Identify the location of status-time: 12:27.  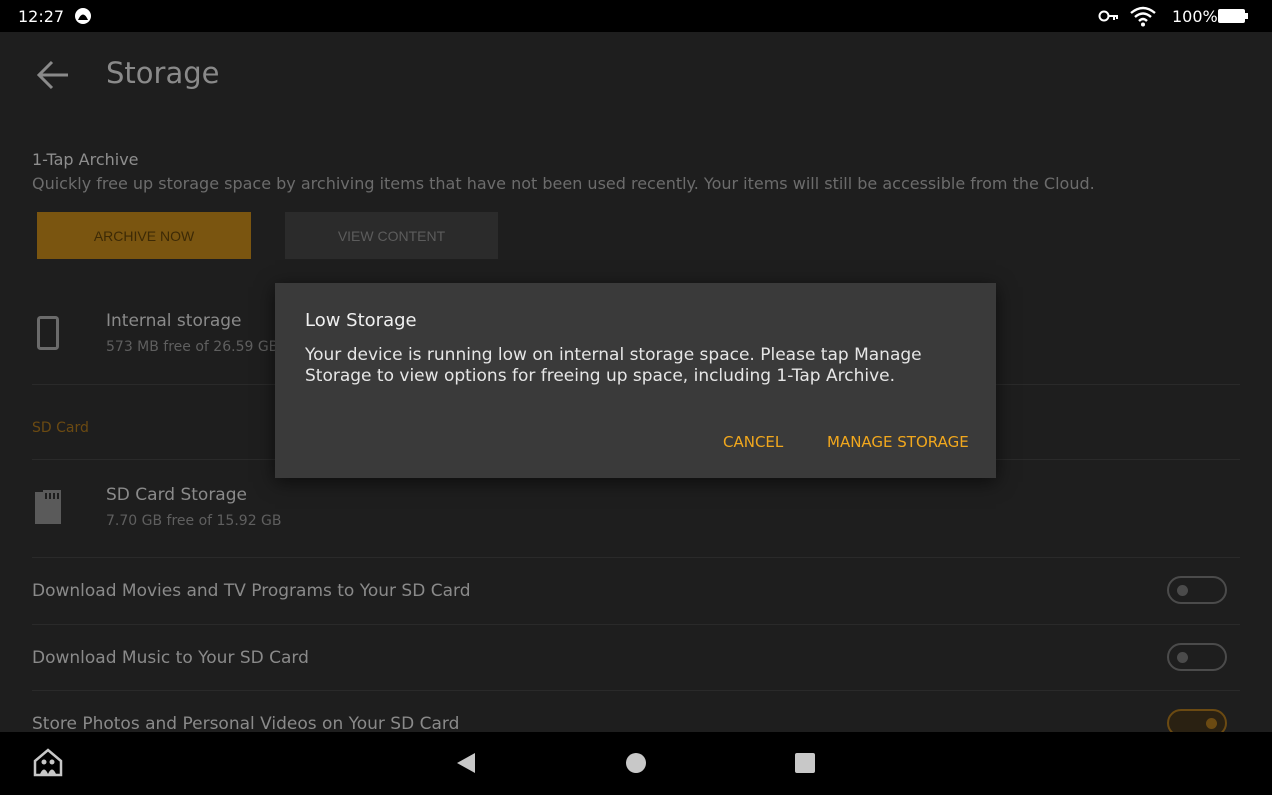
(41, 16).